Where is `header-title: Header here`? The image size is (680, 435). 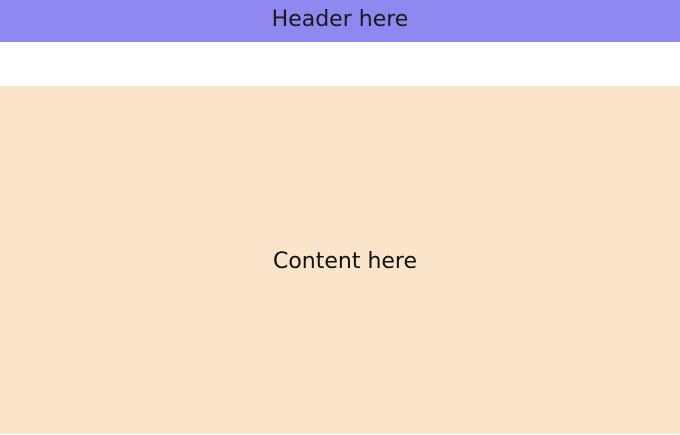 header-title: Header here is located at coordinates (340, 19).